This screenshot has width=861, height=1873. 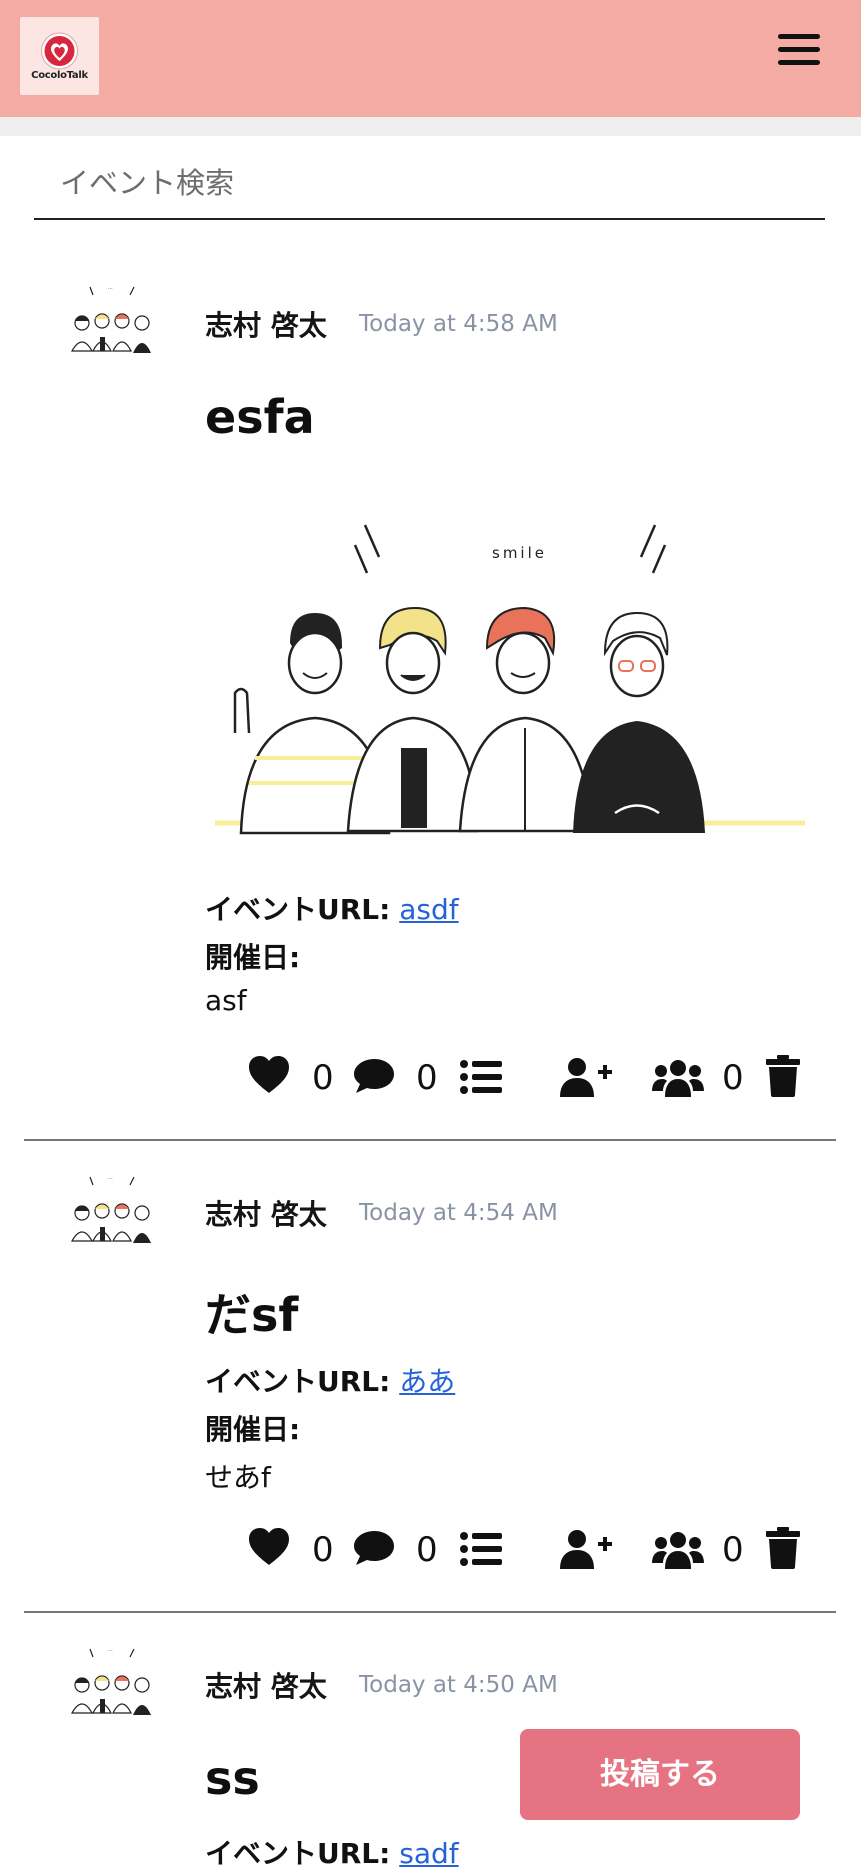 I want to click on post-description: asf, so click(x=226, y=1000).